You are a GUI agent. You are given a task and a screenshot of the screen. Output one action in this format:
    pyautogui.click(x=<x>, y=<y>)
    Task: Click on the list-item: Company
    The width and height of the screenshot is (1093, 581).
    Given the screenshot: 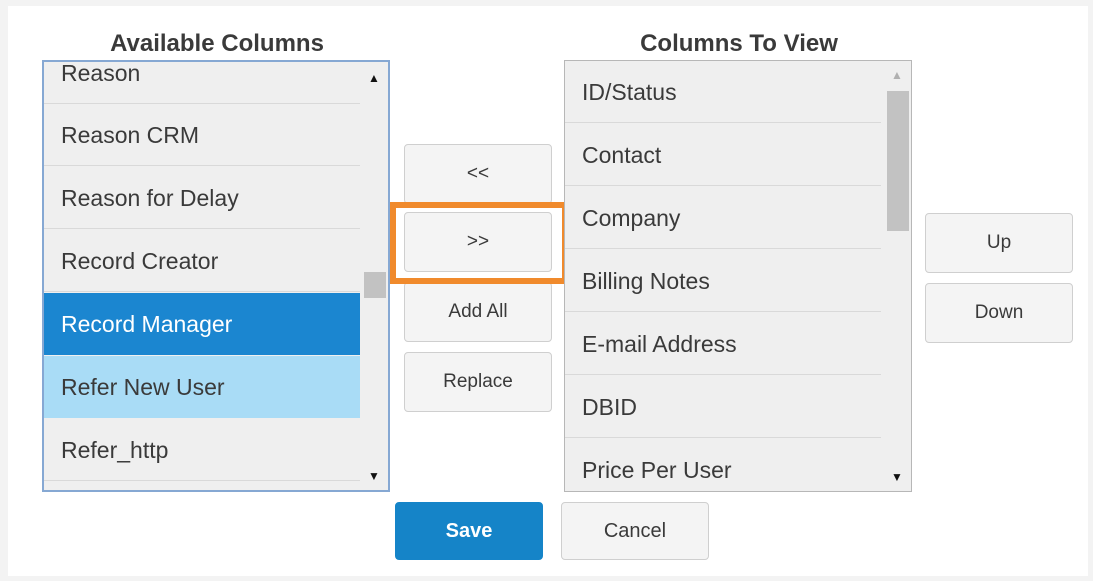 What is the action you would take?
    pyautogui.click(x=723, y=218)
    